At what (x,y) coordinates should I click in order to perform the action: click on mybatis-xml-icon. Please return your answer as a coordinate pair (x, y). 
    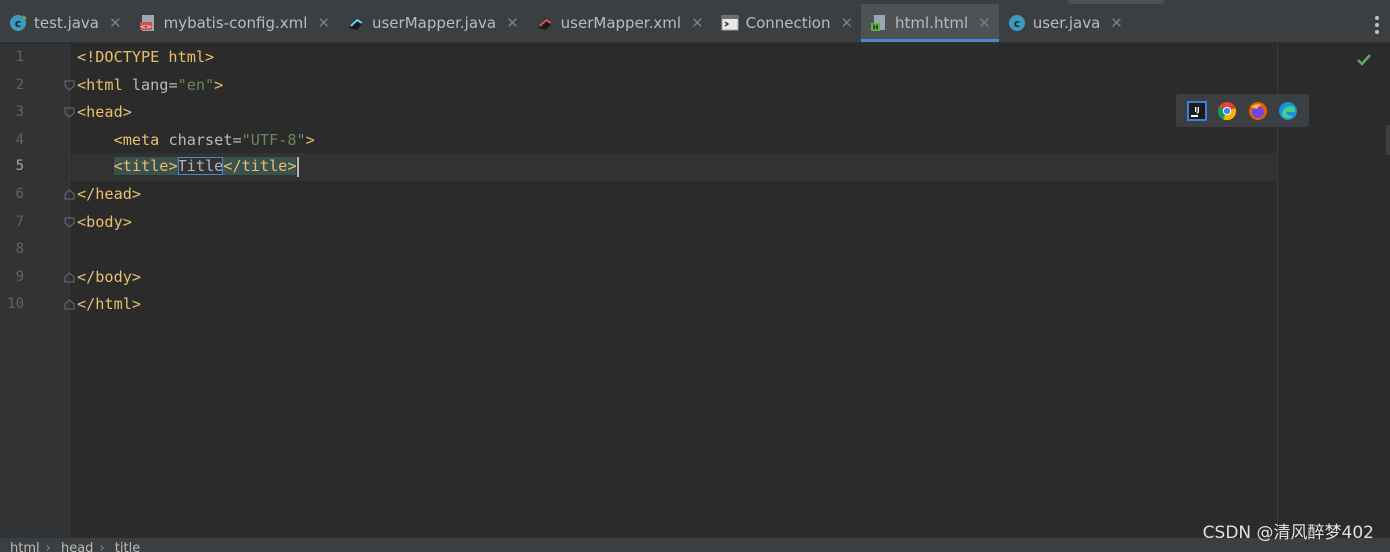
    Looking at the image, I should click on (545, 23).